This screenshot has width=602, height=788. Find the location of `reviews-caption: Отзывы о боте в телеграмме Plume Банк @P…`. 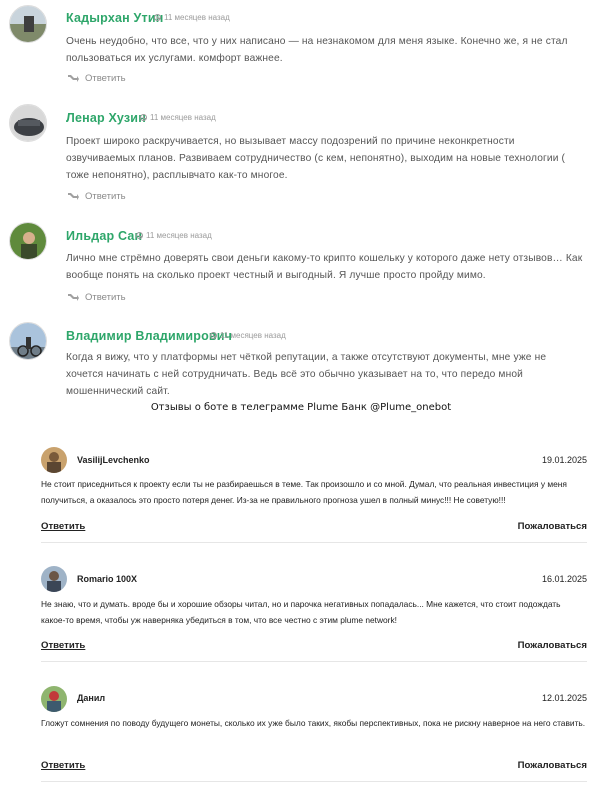

reviews-caption: Отзывы о боте в телеграмме Plume Банк @P… is located at coordinates (301, 407).